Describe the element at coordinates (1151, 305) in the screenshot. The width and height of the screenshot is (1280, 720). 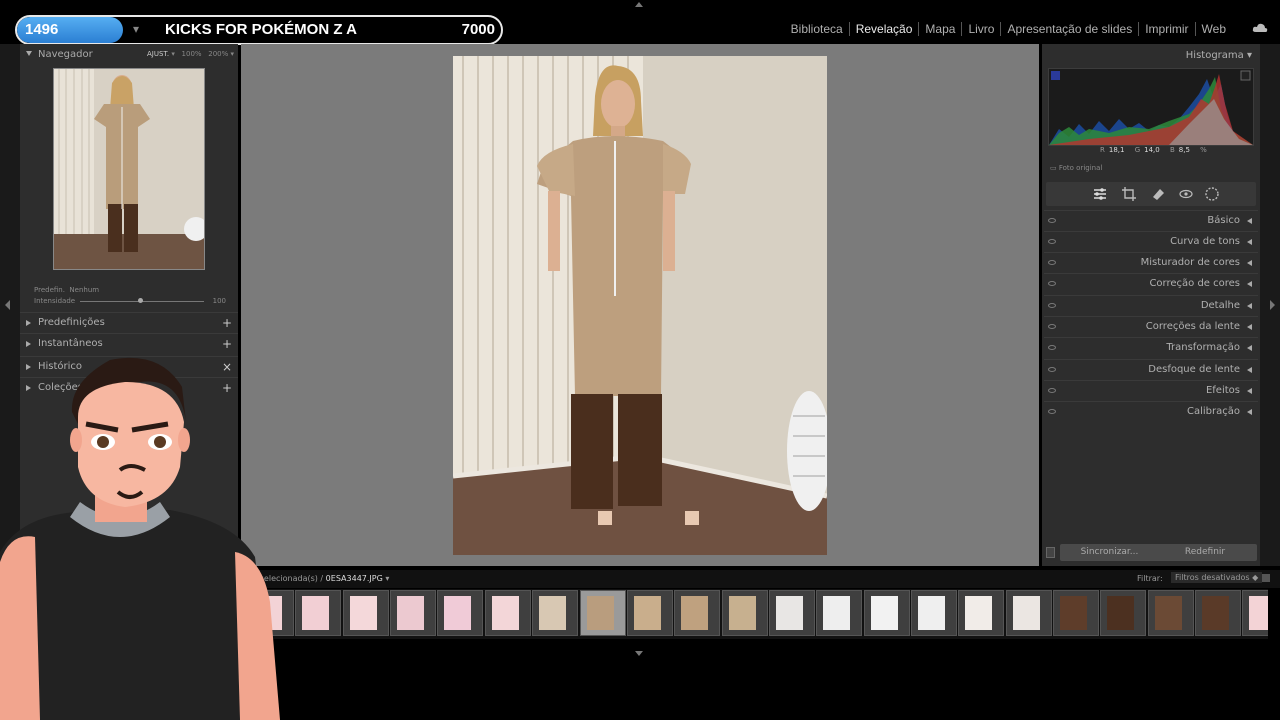
I see `section-detalhe: Detalhe` at that location.